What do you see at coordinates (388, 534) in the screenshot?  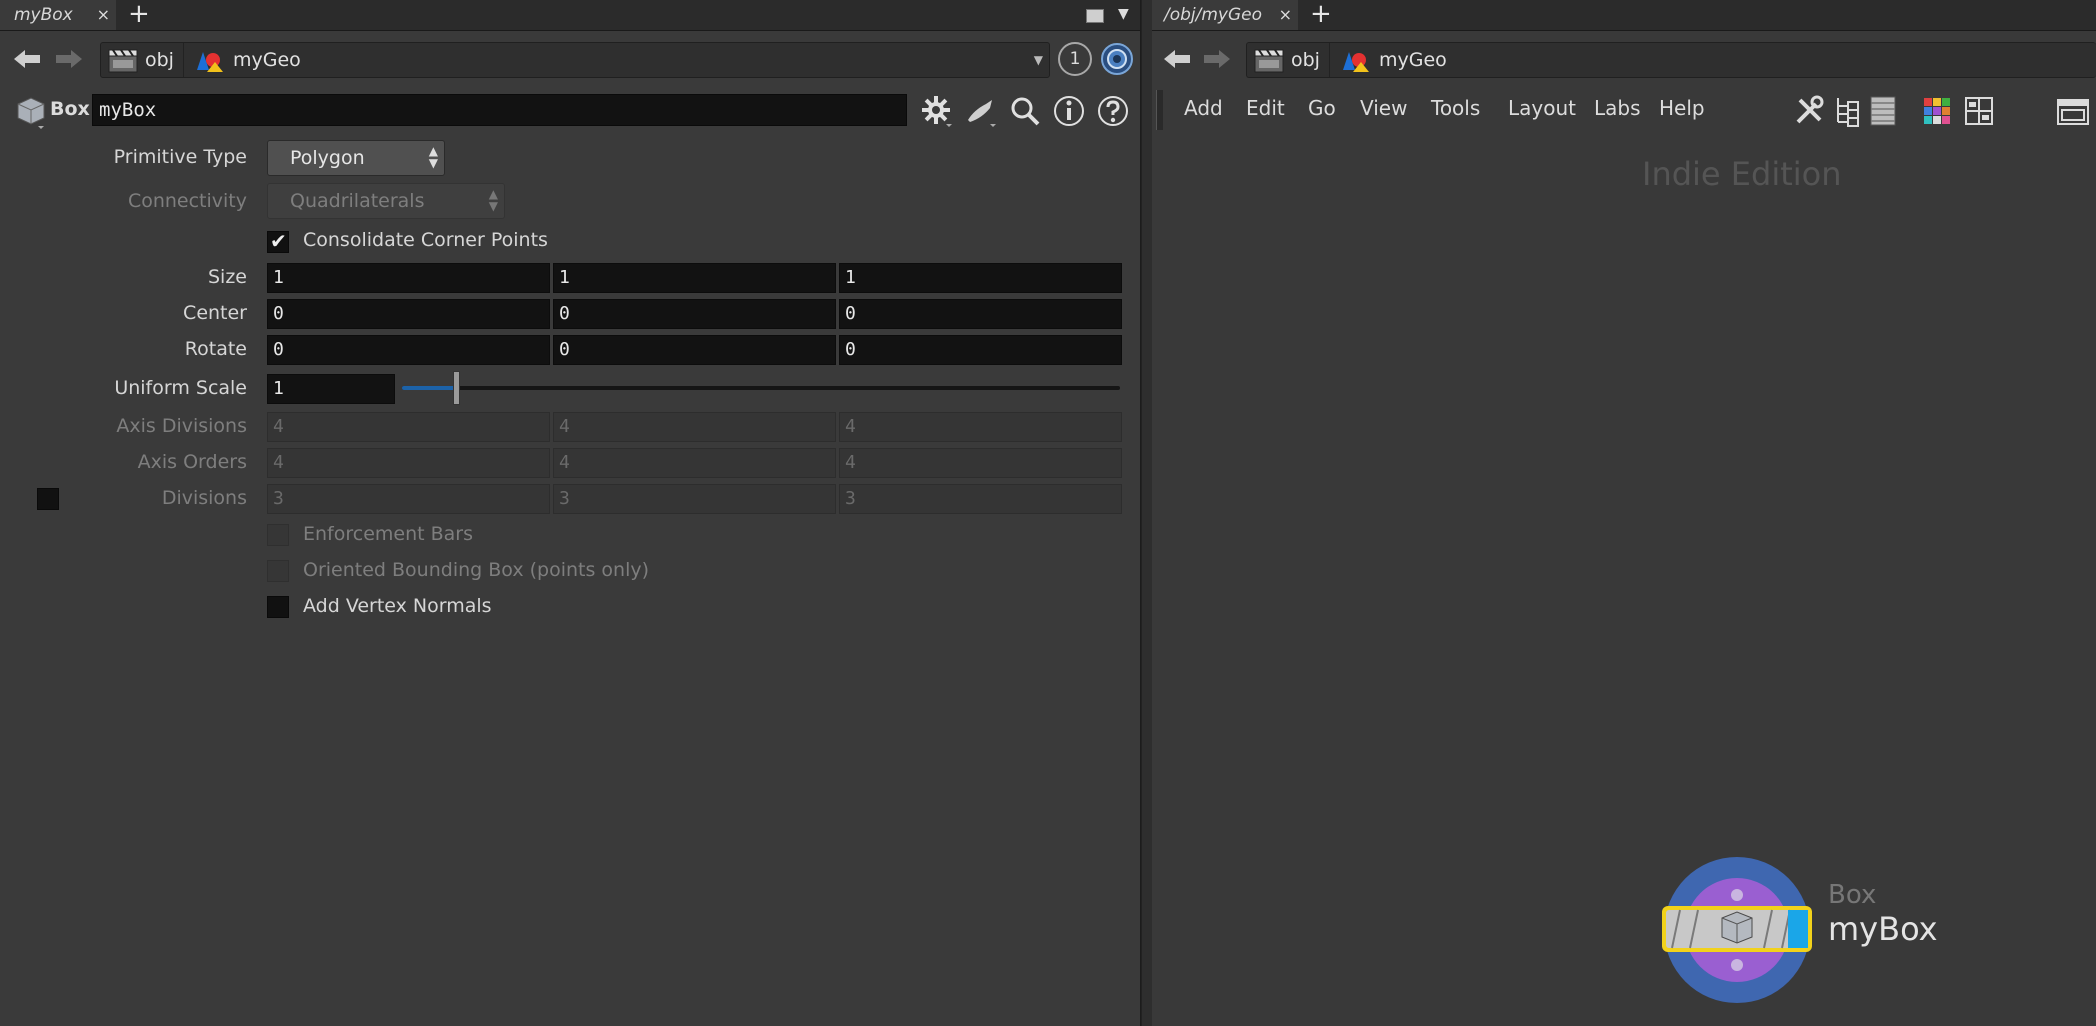 I see `enforcement-bars-label: Enforcement Bars` at bounding box center [388, 534].